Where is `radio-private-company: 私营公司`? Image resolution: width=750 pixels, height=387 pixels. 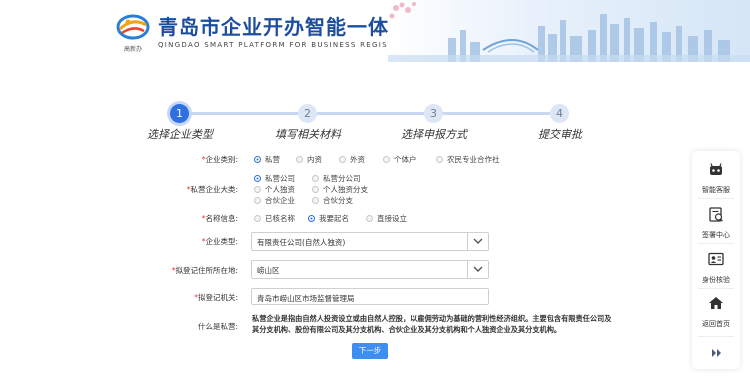
radio-private-company: 私营公司 is located at coordinates (274, 178).